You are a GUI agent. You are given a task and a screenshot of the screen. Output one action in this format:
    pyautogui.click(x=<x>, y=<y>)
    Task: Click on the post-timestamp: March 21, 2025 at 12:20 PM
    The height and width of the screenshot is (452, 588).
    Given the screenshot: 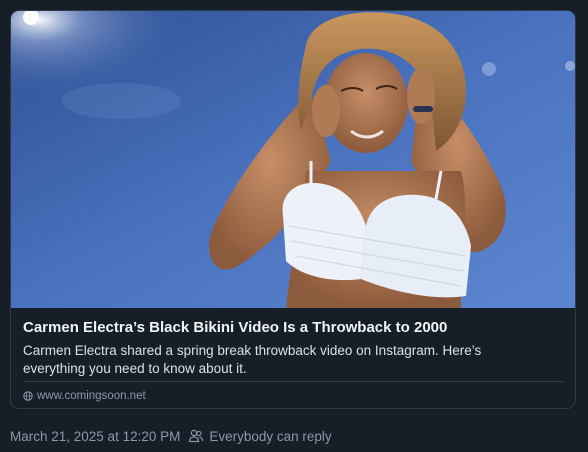 What is the action you would take?
    pyautogui.click(x=95, y=436)
    